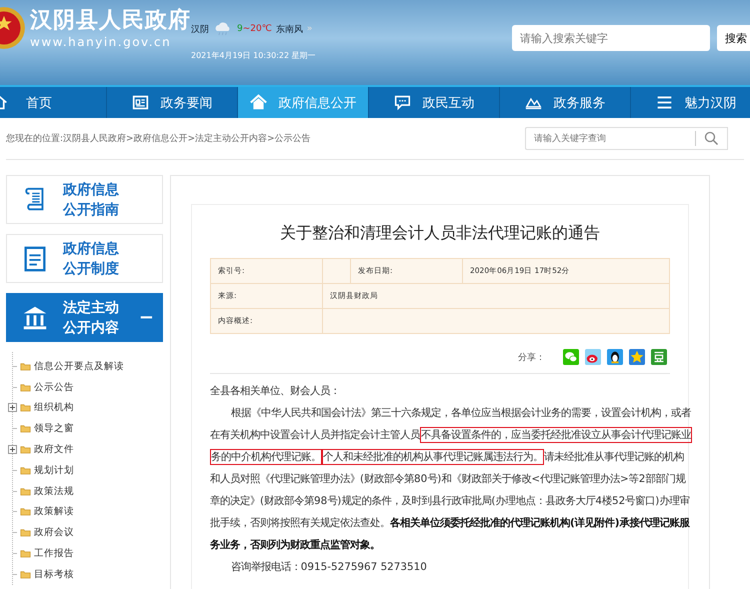 Image resolution: width=750 pixels, height=589 pixels. Describe the element at coordinates (101, 42) in the screenshot. I see `site-url: www.hanyin.gov.cn` at that location.